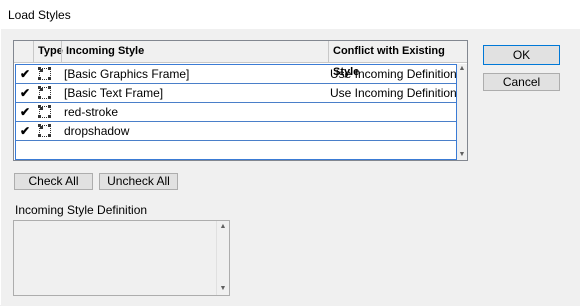 Image resolution: width=580 pixels, height=306 pixels. Describe the element at coordinates (462, 112) in the screenshot. I see `table-scrollbar: ▲ ▼` at that location.